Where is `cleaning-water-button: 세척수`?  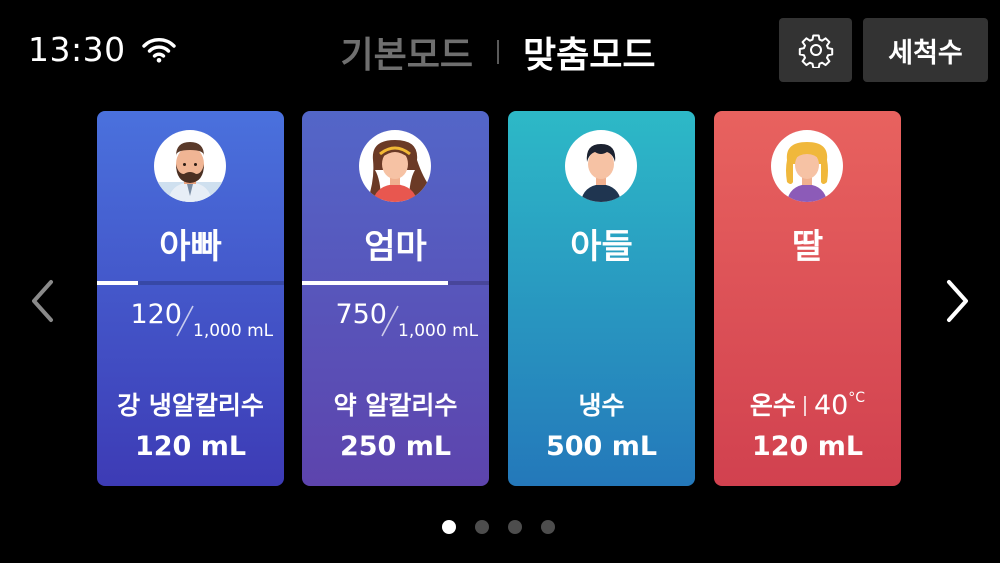
cleaning-water-button: 세척수 is located at coordinates (925, 50).